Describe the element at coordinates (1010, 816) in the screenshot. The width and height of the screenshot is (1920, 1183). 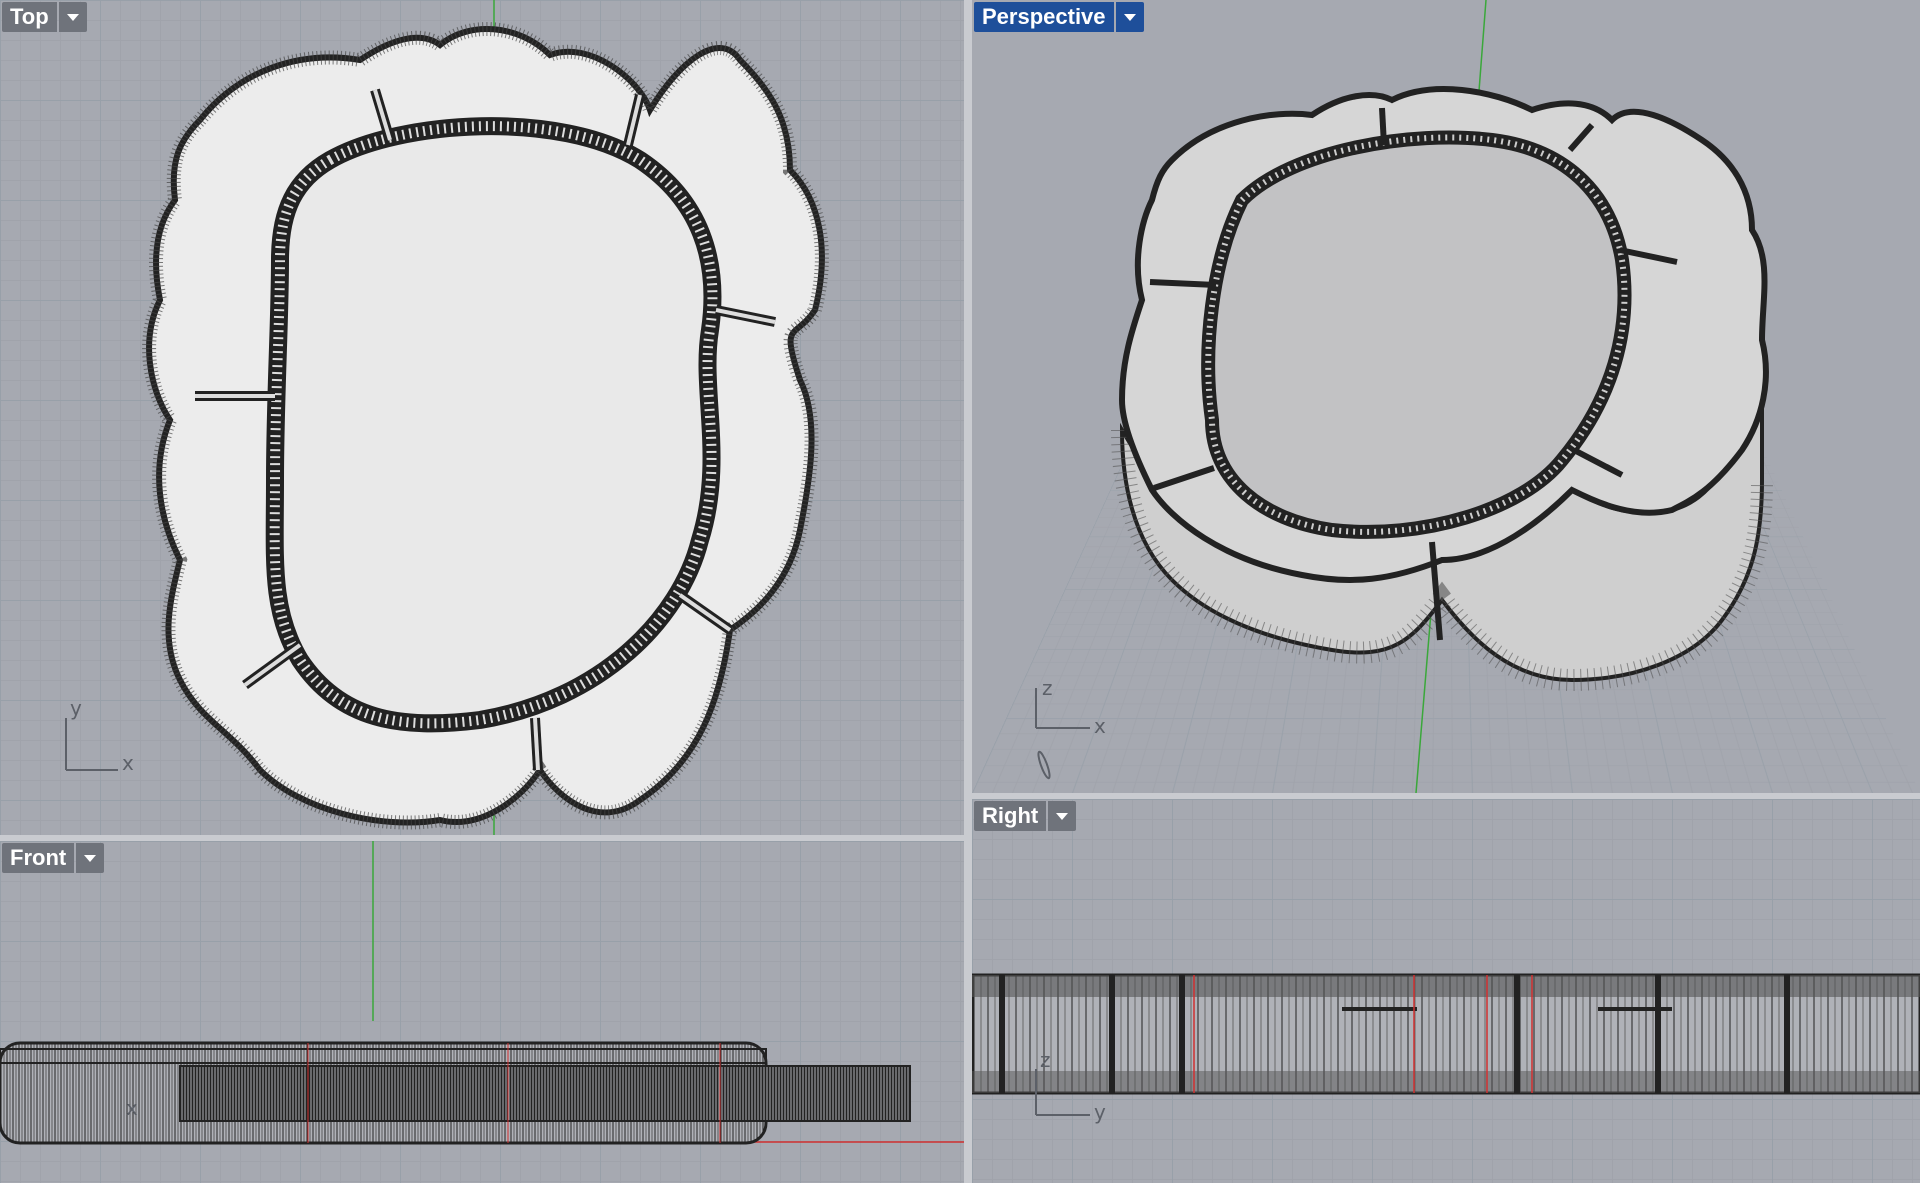
I see `viewport-label: Right` at that location.